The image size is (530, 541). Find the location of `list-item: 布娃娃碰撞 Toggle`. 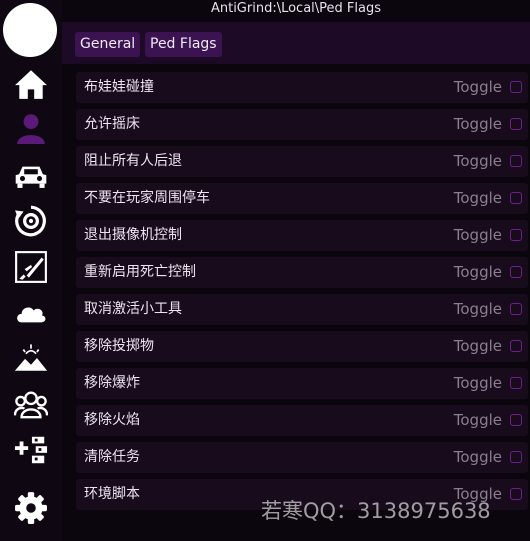

list-item: 布娃娃碰撞 Toggle is located at coordinates (302, 87).